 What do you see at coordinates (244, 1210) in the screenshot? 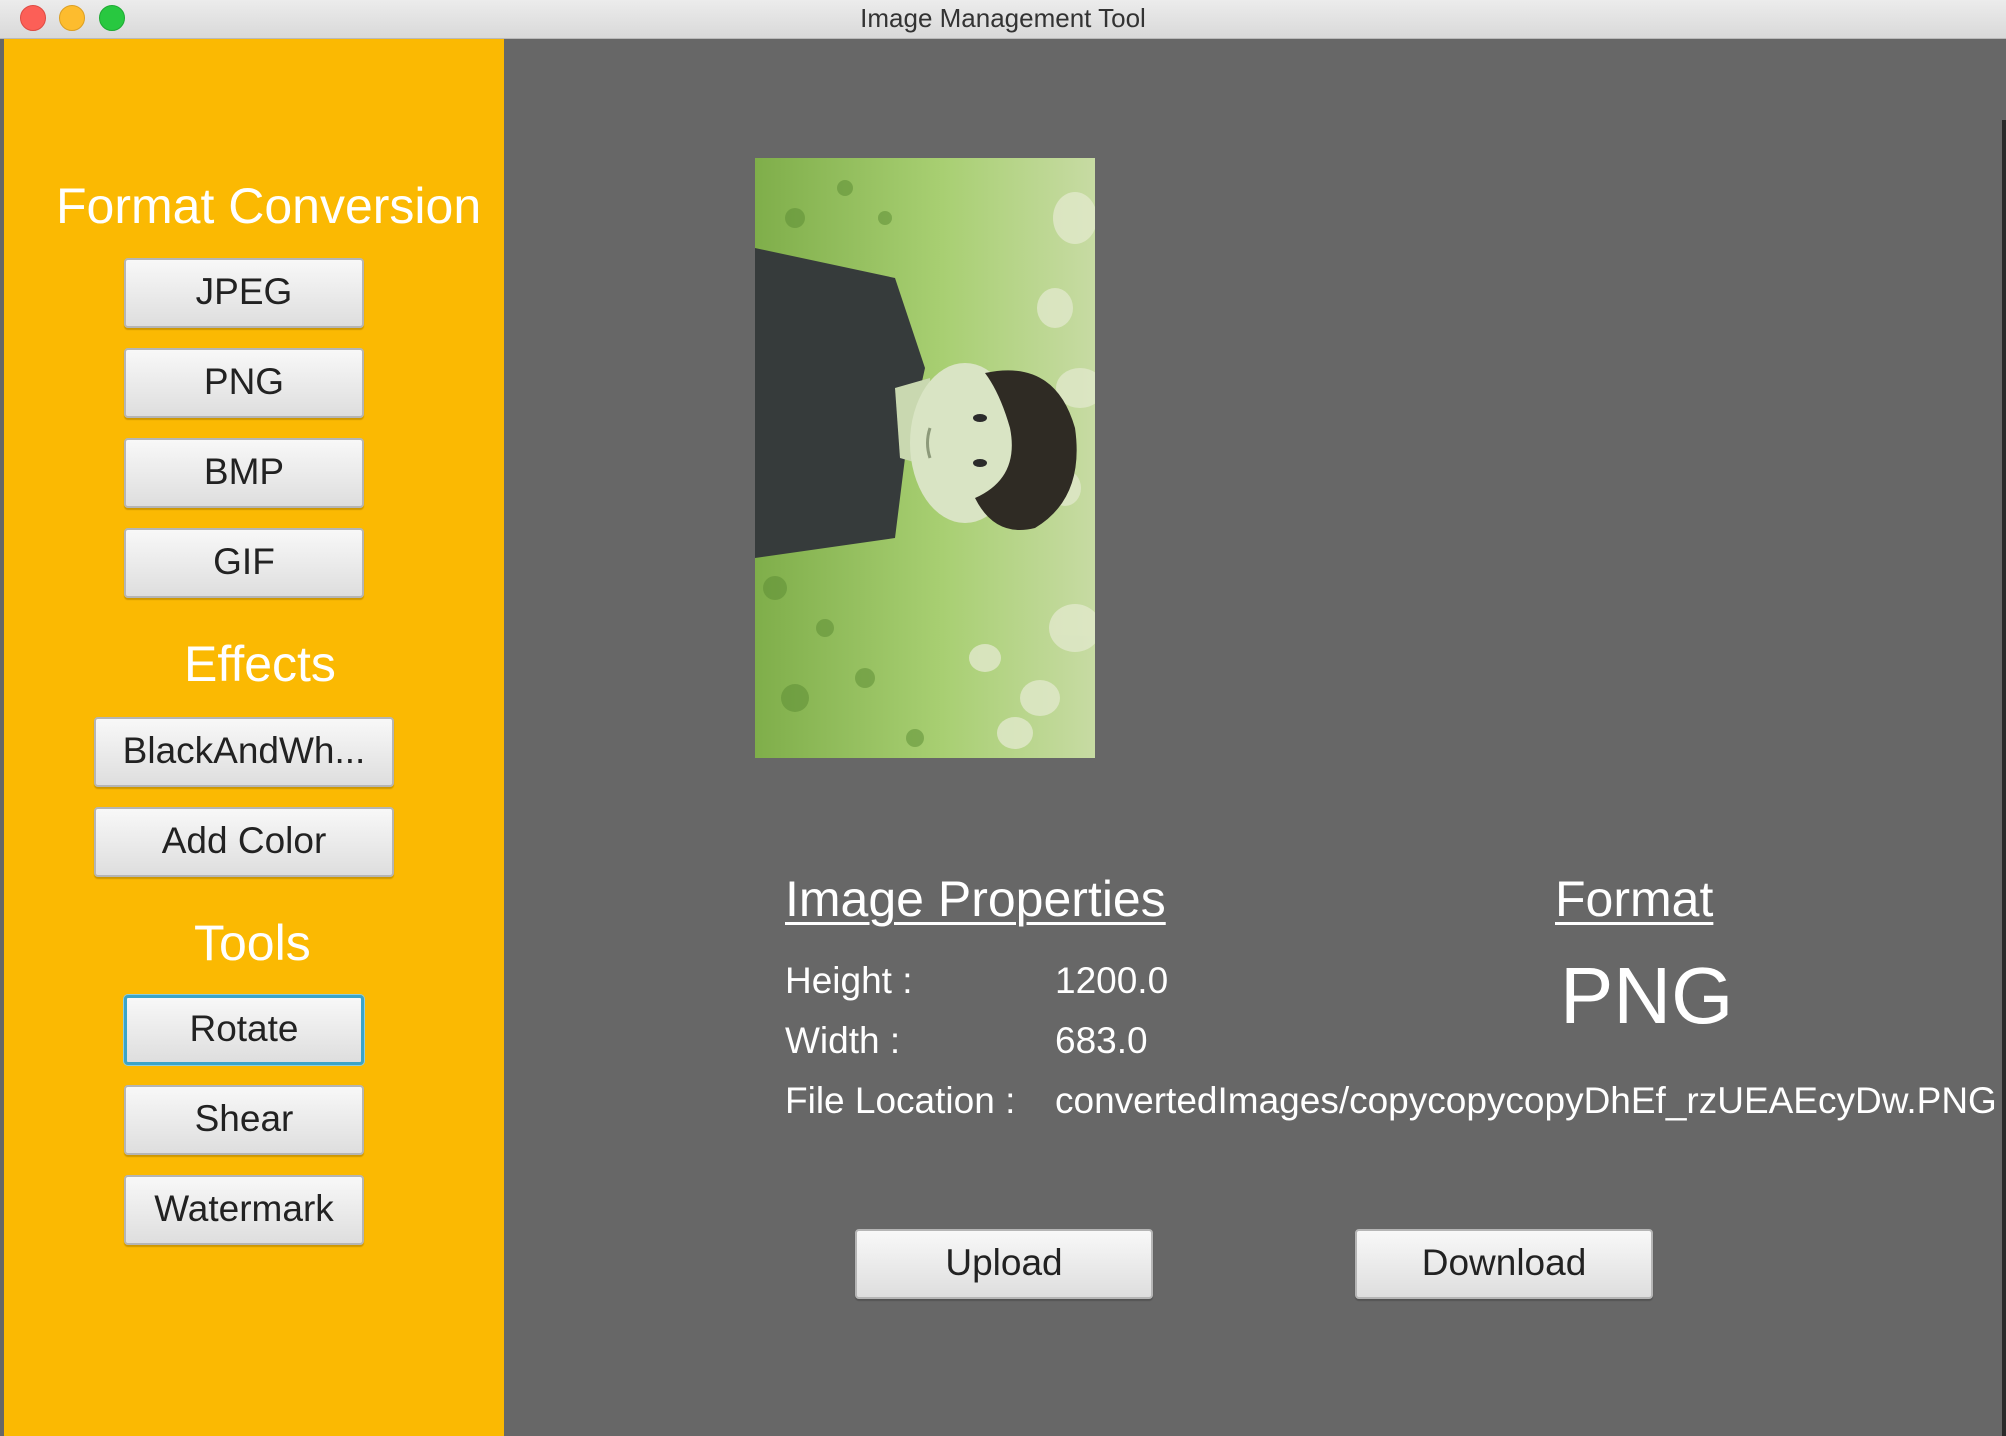
I see `watermark-button: Watermark` at bounding box center [244, 1210].